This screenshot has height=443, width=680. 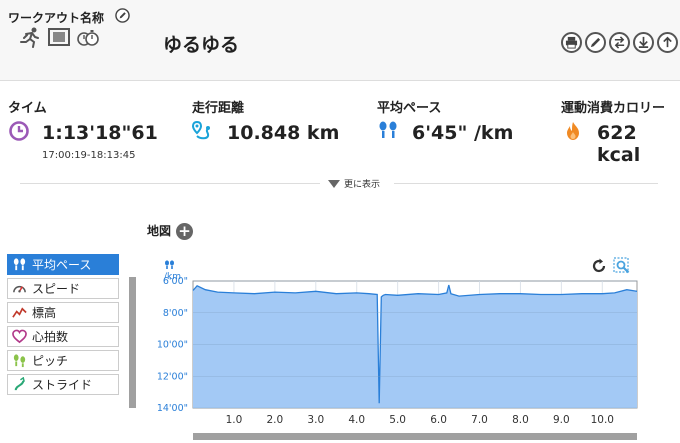 I want to click on time-range: 17:00:19-18:13:45, so click(x=89, y=155).